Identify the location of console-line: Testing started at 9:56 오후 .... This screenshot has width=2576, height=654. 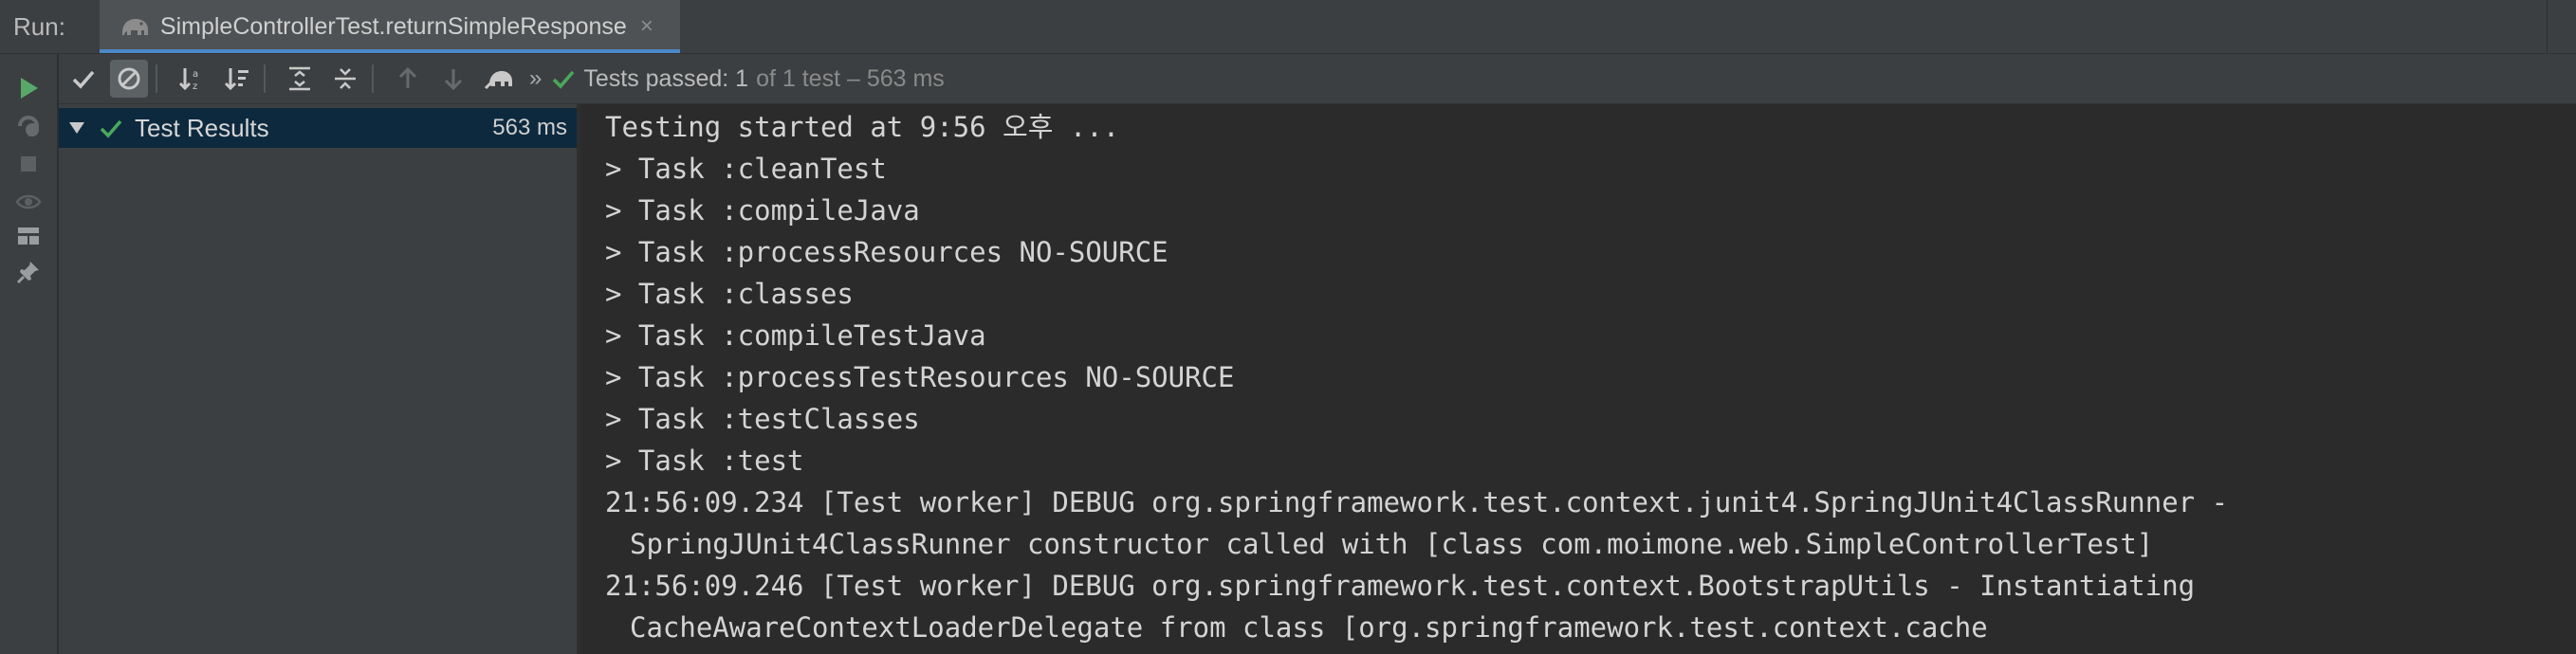
(862, 127).